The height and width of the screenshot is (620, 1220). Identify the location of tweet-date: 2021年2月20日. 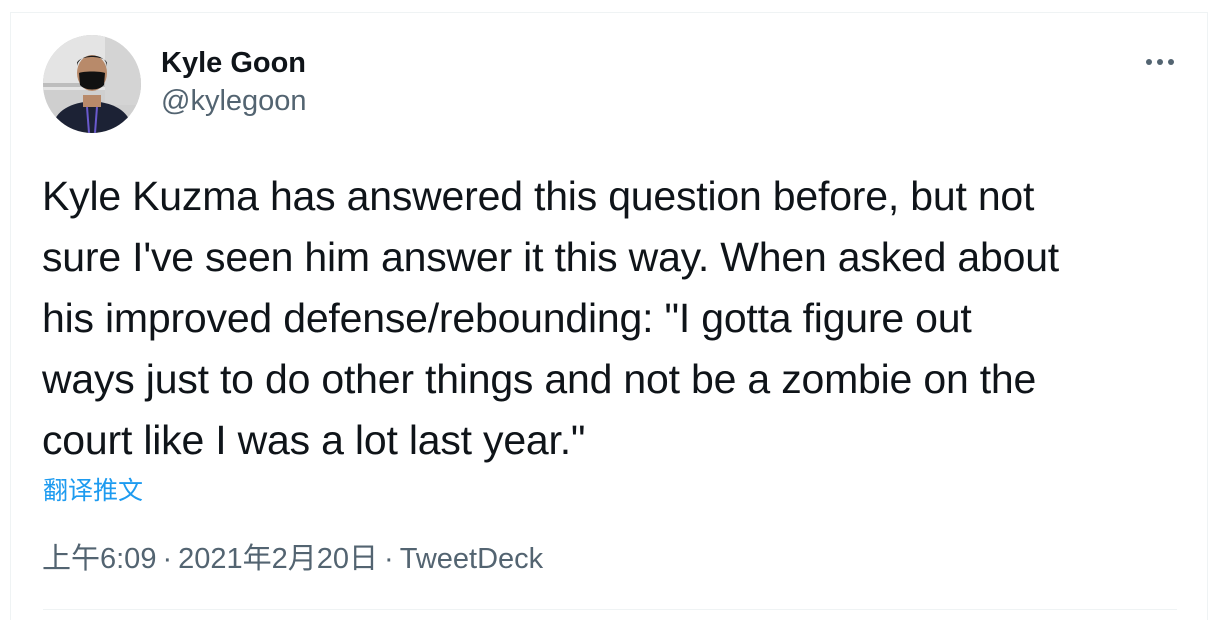
(278, 559).